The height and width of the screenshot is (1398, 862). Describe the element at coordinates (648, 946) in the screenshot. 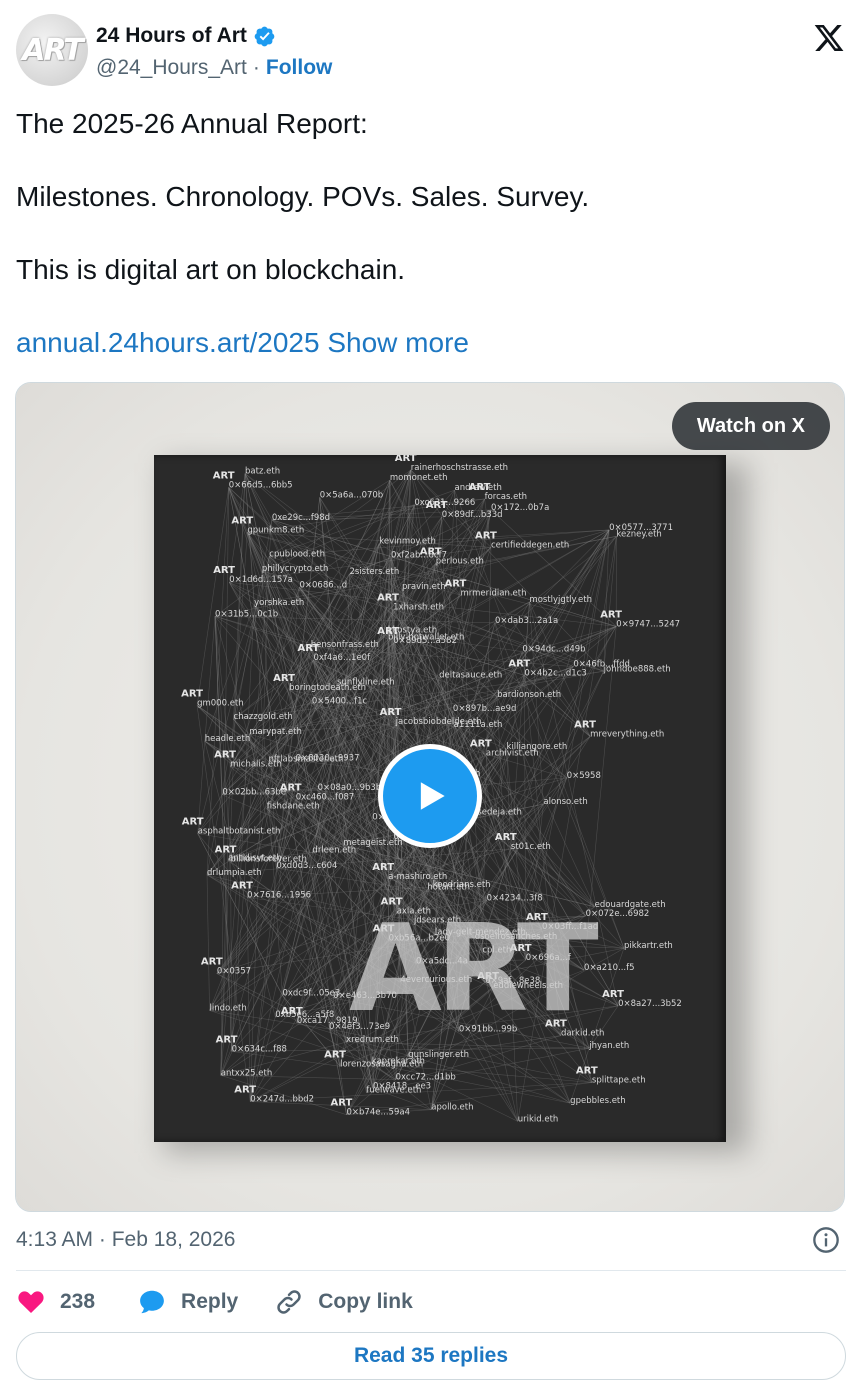

I see `collector-name: pikkartr.eth` at that location.